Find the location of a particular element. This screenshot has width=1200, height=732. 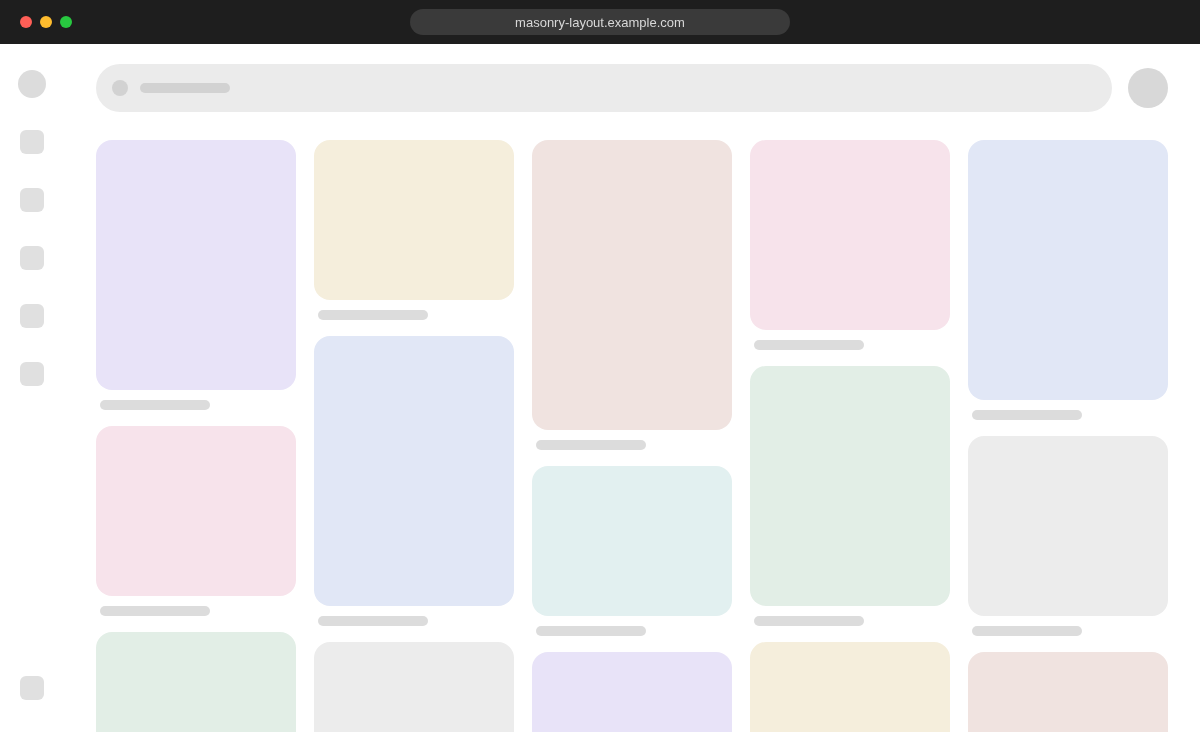

search-icon is located at coordinates (120, 88).